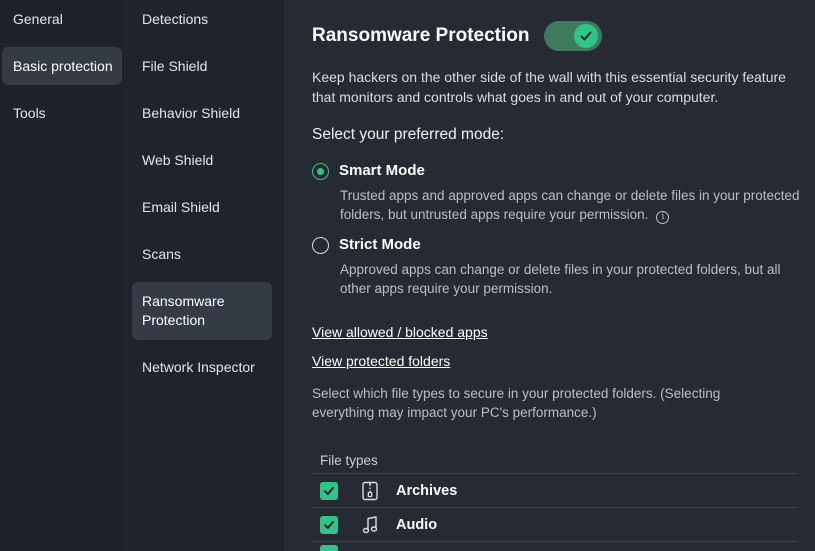  I want to click on subnav-item-network-inspector: Network Inspector, so click(202, 367).